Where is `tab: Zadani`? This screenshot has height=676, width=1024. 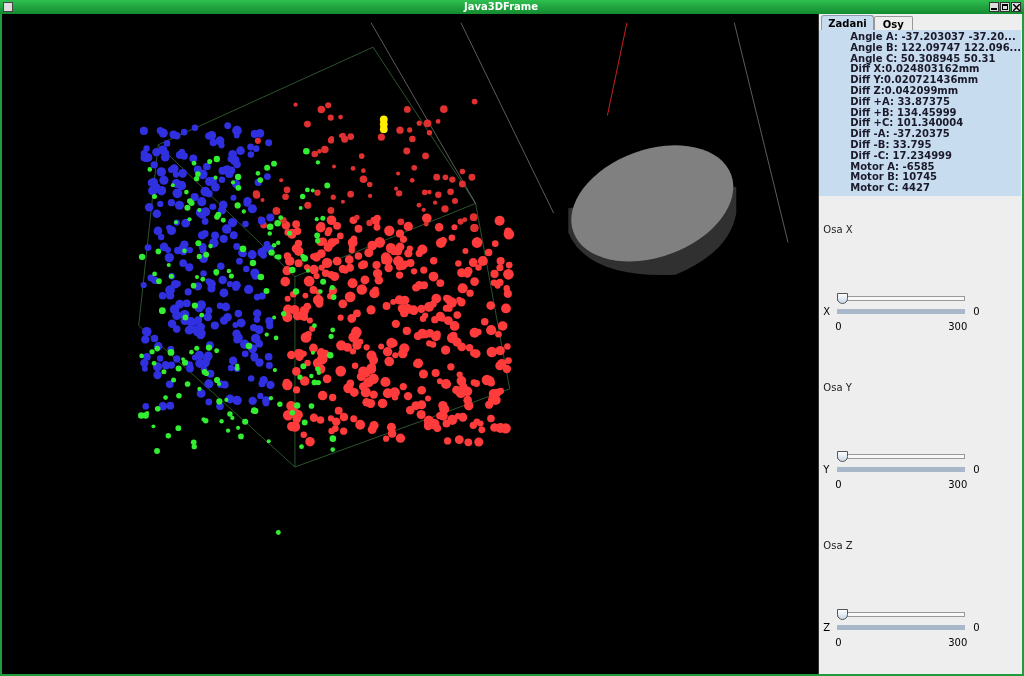 tab: Zadani is located at coordinates (847, 22).